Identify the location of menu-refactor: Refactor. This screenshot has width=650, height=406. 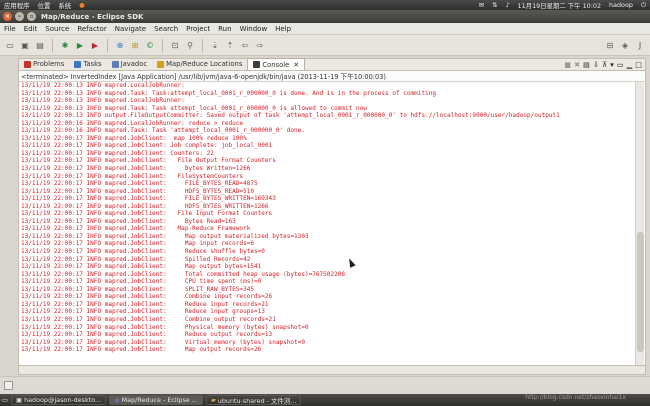
(91, 29).